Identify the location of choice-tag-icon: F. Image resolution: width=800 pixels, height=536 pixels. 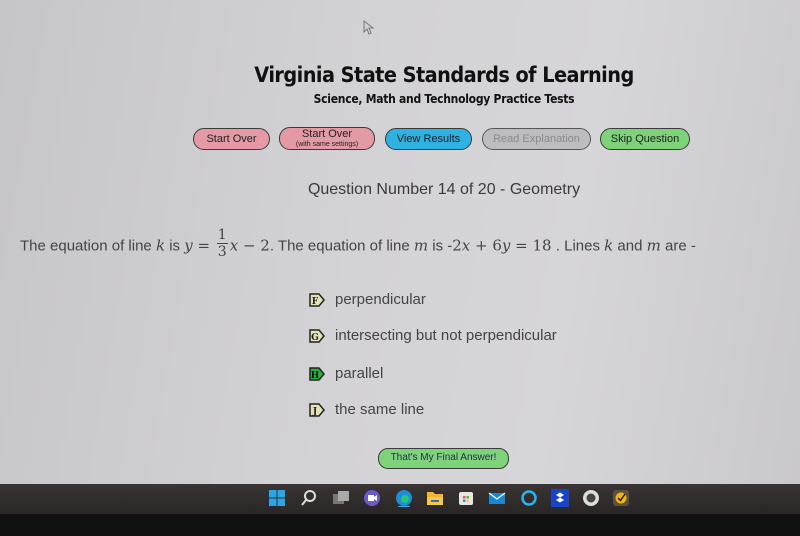
(317, 299).